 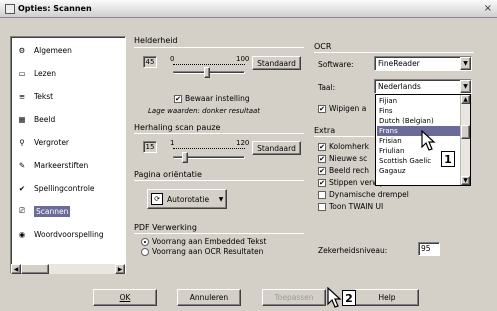 I want to click on helderheid-slider, so click(x=209, y=72).